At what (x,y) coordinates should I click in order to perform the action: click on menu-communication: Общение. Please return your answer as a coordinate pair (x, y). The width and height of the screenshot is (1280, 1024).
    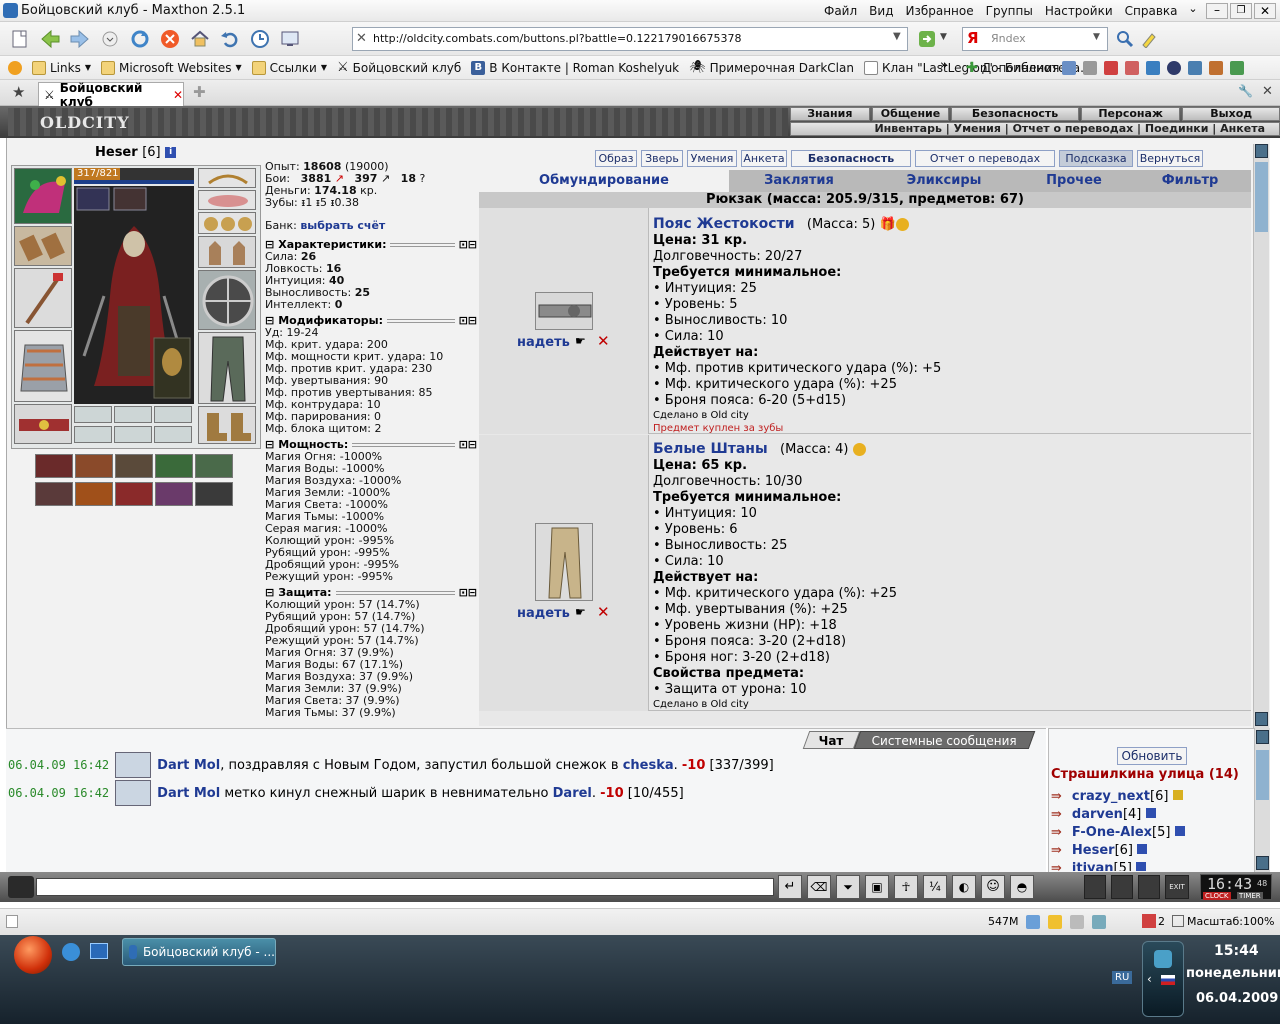
    Looking at the image, I should click on (910, 114).